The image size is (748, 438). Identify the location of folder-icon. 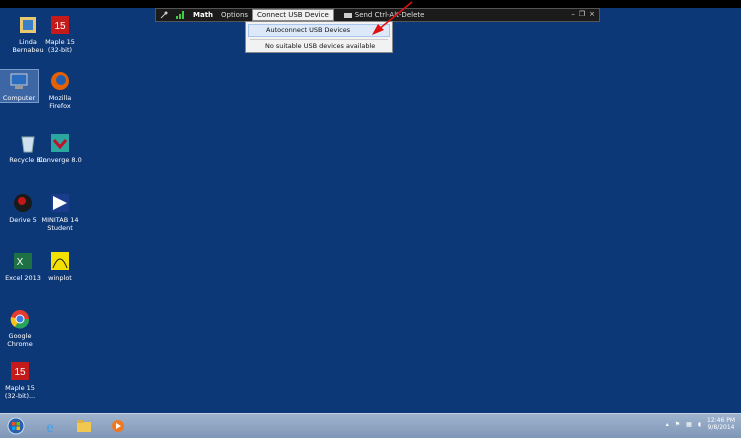
(84, 426).